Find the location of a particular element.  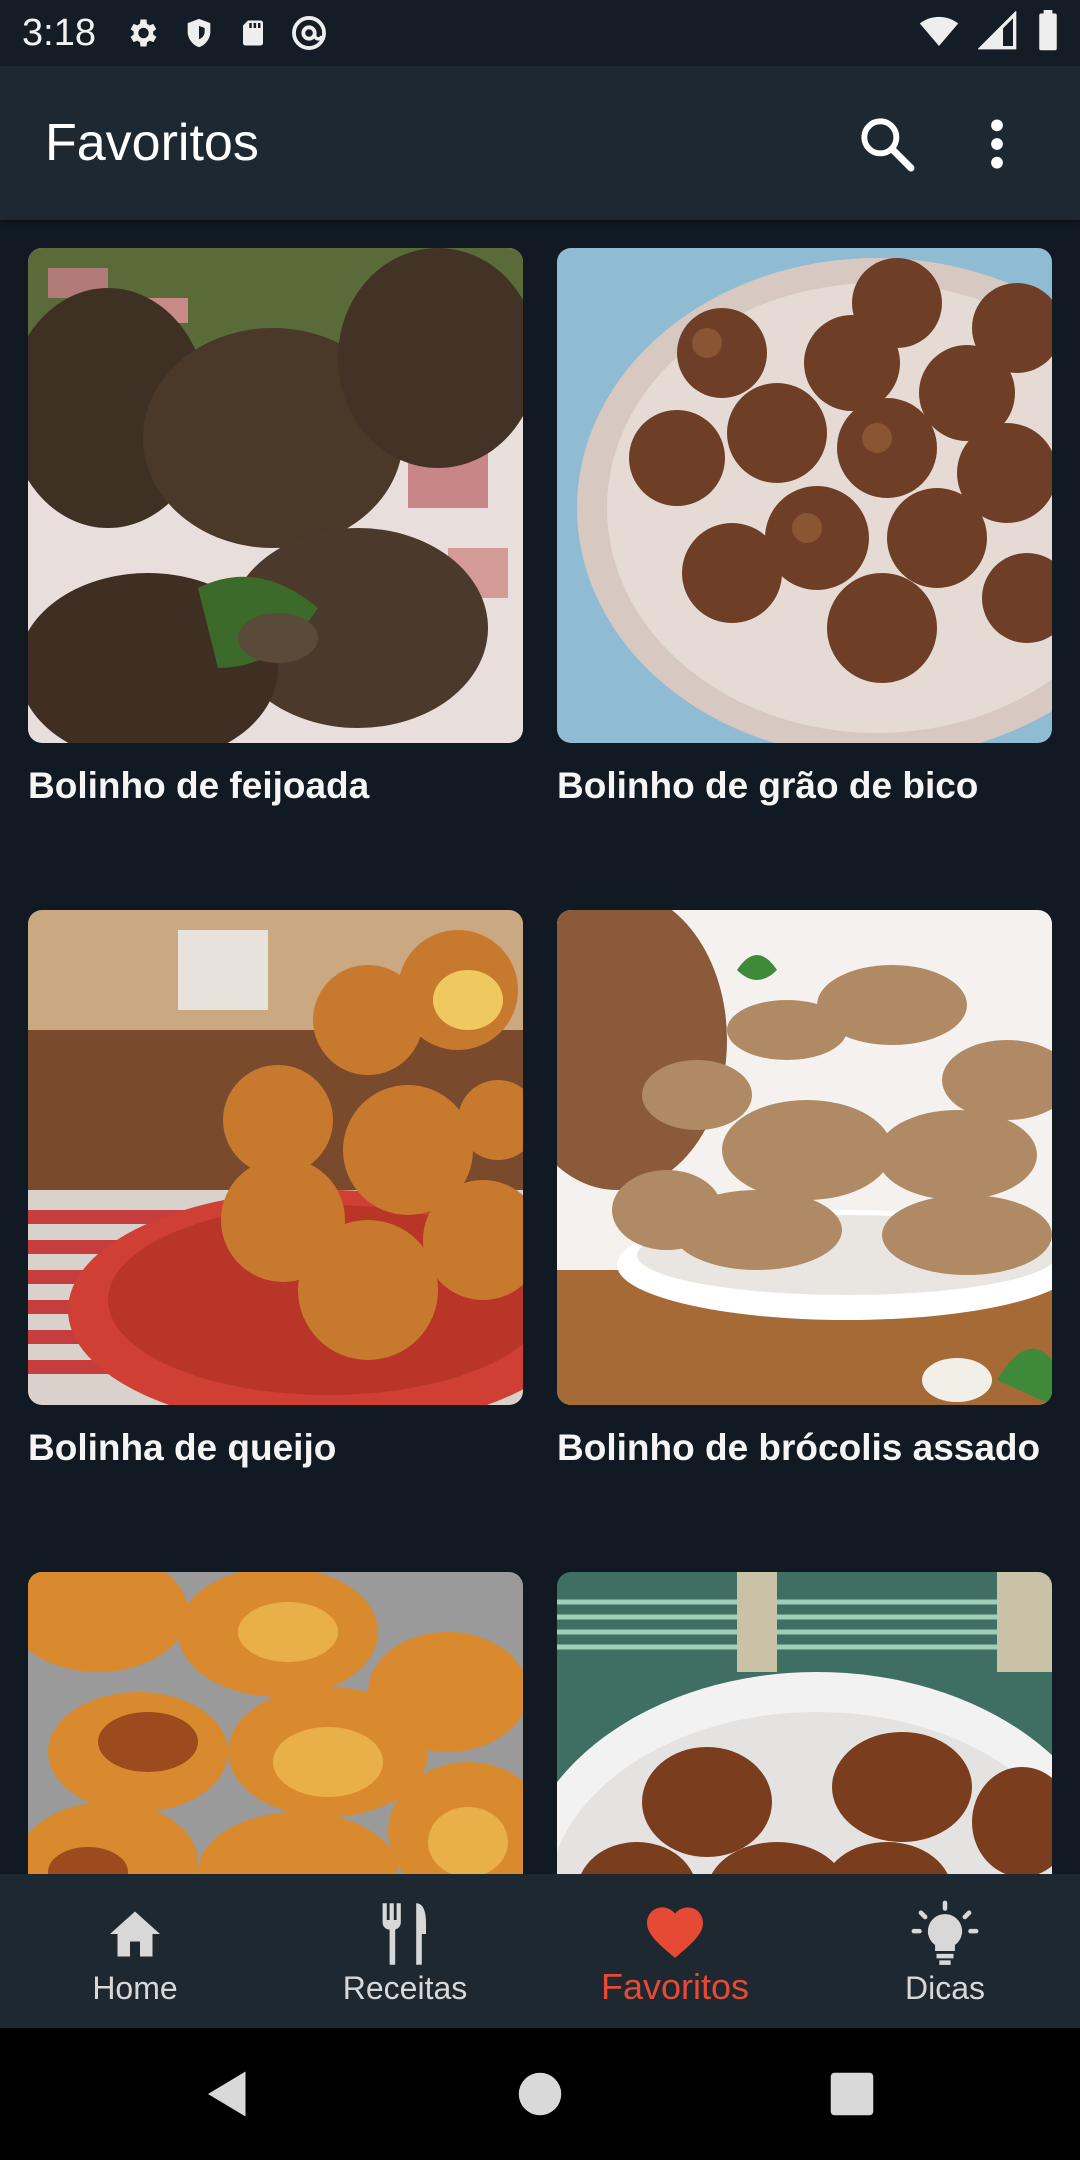

sd-card-icon is located at coordinates (253, 33).